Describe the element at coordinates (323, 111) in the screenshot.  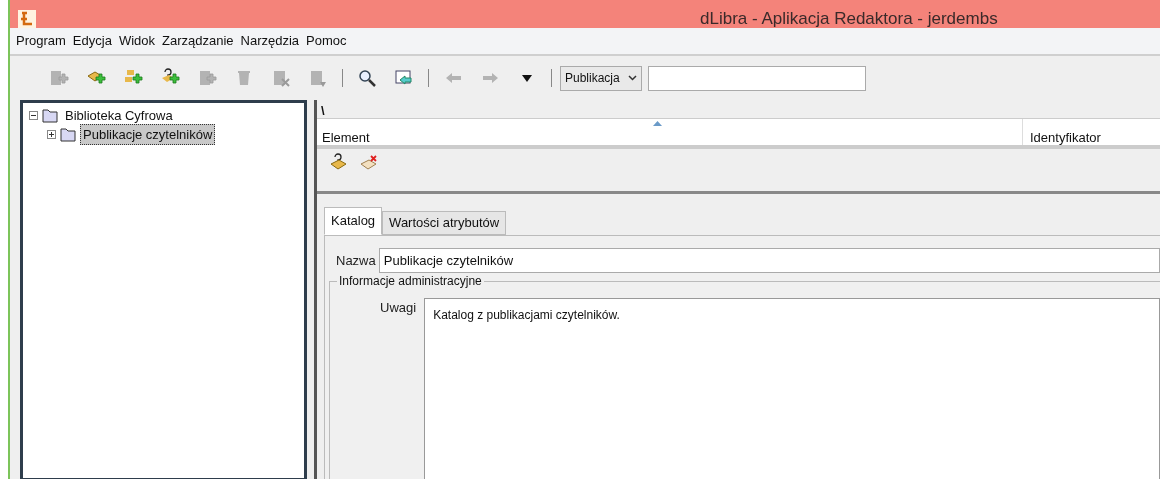
I see `path-label: \` at that location.